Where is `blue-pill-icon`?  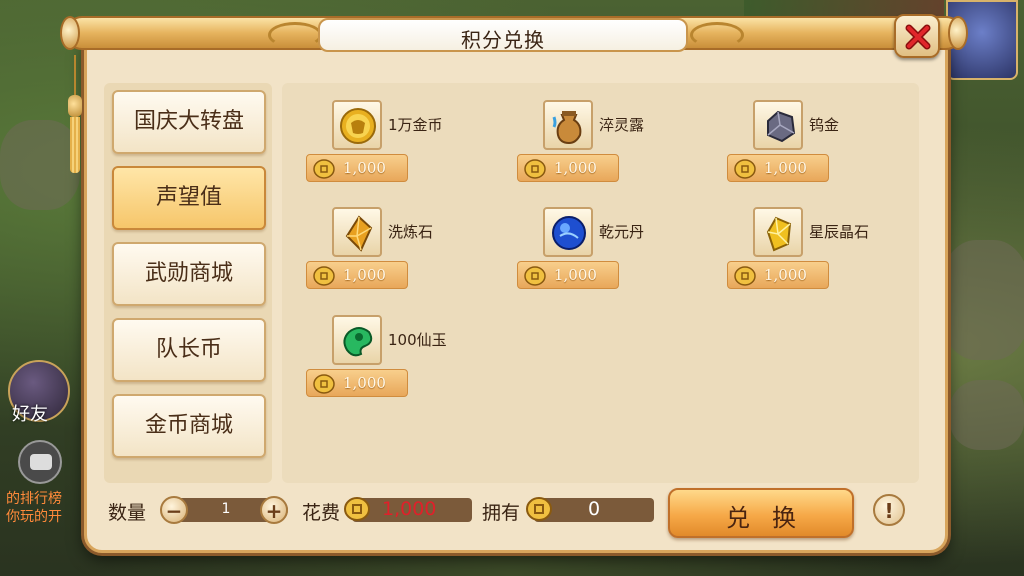 blue-pill-icon is located at coordinates (569, 233).